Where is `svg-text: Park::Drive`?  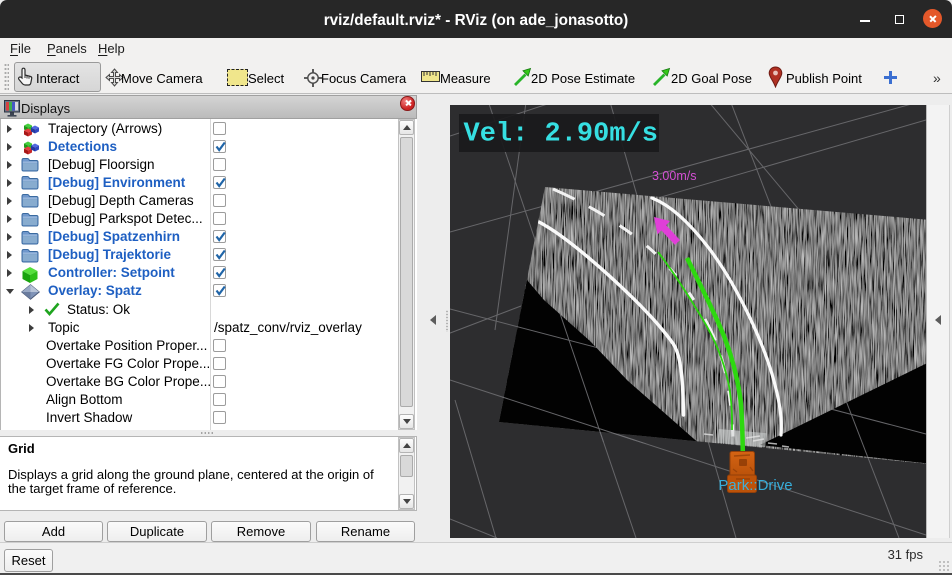
svg-text: Park::Drive is located at coordinates (755, 485).